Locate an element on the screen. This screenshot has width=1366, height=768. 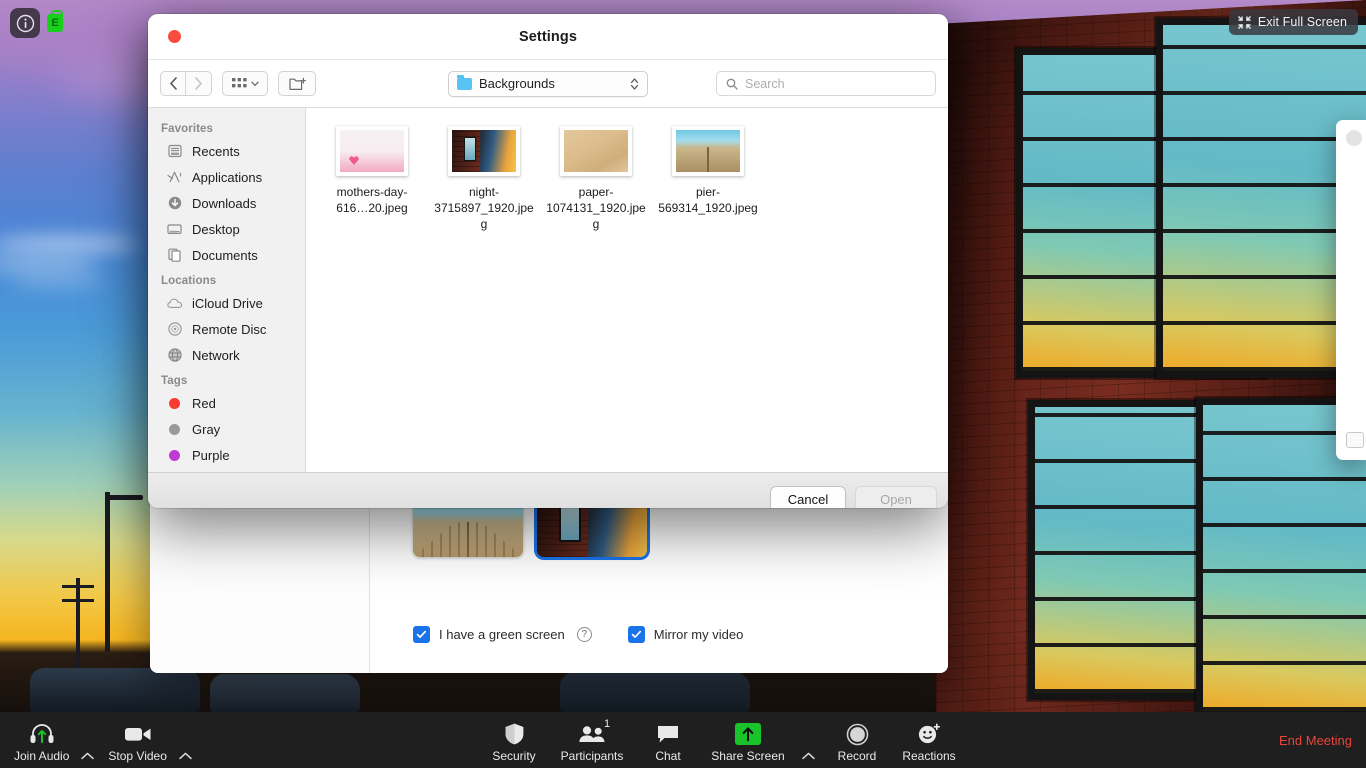
share-screen-button: Share Screen is located at coordinates (748, 740).